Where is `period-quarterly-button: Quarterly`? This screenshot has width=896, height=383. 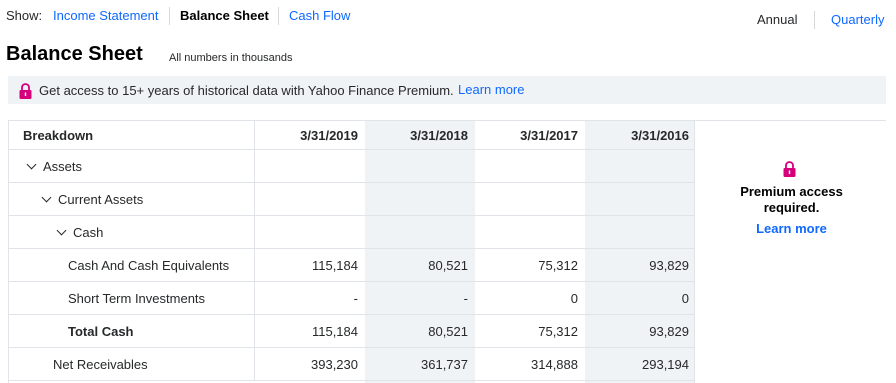
period-quarterly-button: Quarterly is located at coordinates (857, 19).